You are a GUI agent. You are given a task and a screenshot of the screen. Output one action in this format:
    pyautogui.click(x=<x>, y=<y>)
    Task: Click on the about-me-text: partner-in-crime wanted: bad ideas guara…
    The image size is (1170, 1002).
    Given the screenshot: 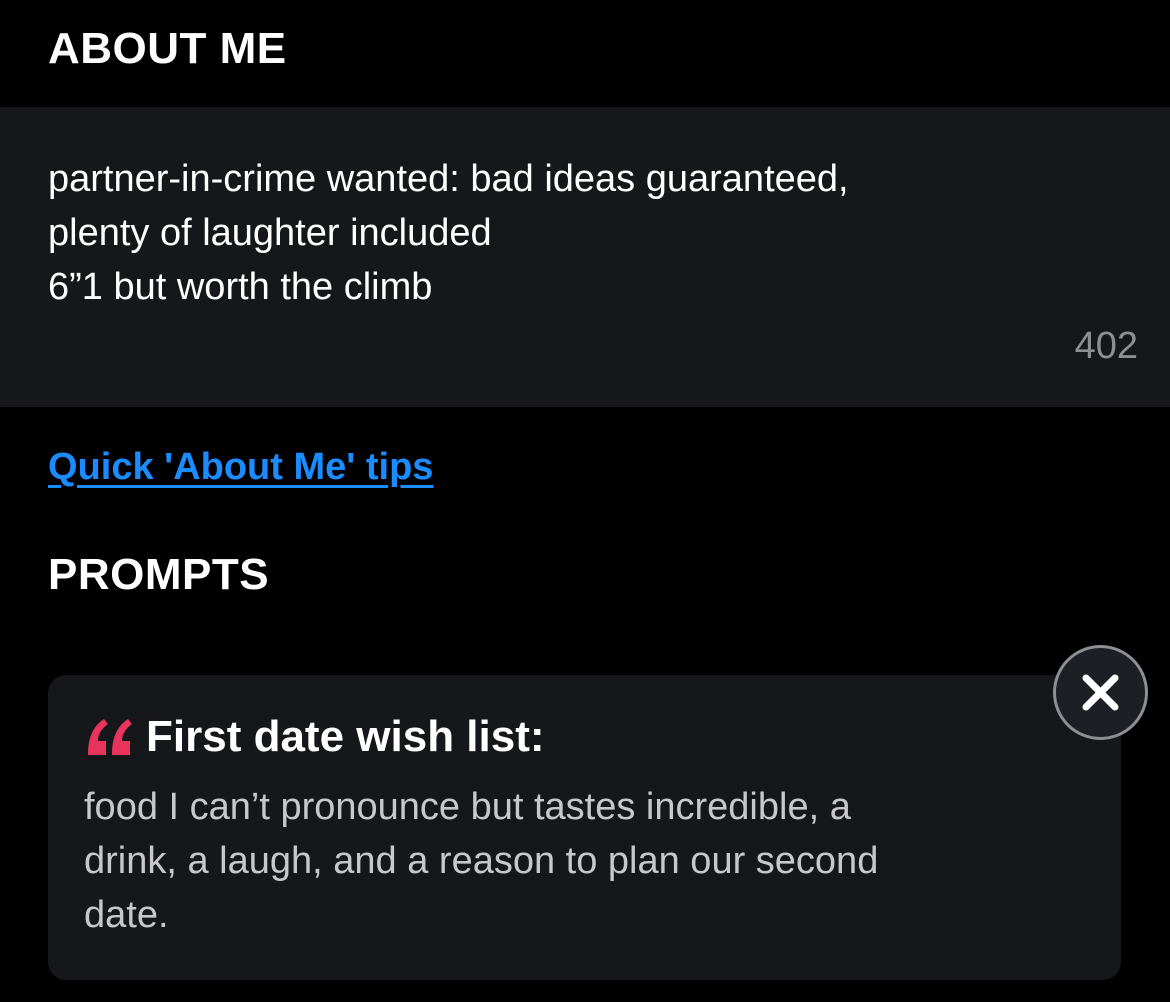 What is the action you would take?
    pyautogui.click(x=548, y=233)
    